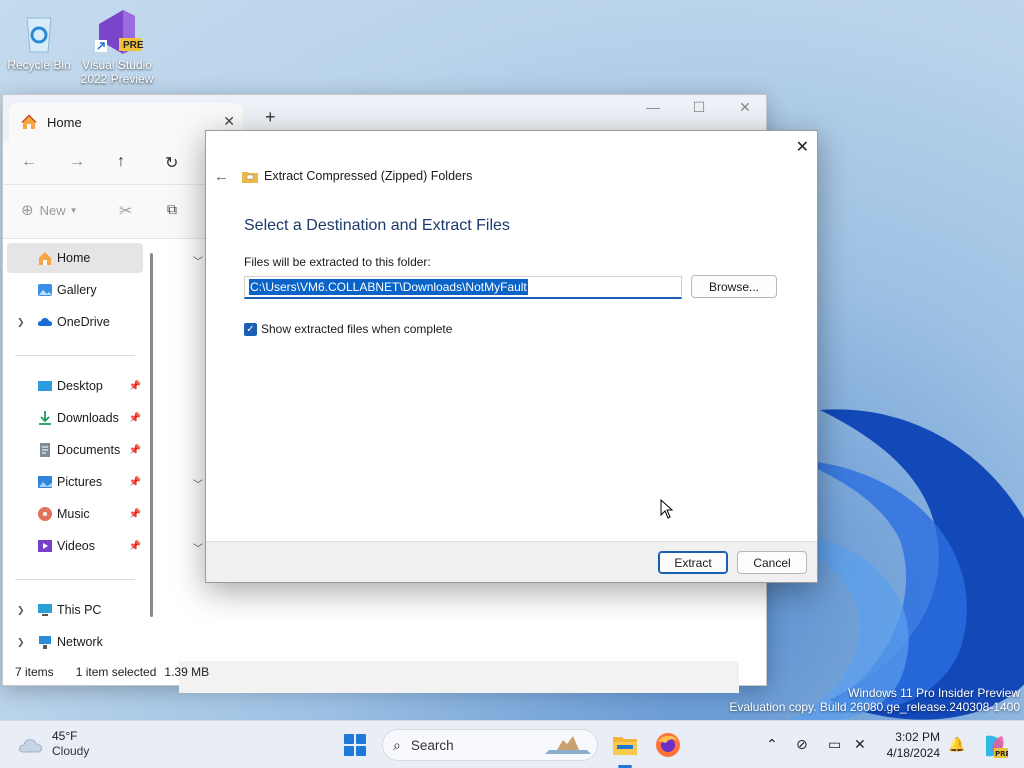 The height and width of the screenshot is (768, 1024). I want to click on sidebar-item-downloads: Downloads 📌, so click(75, 418).